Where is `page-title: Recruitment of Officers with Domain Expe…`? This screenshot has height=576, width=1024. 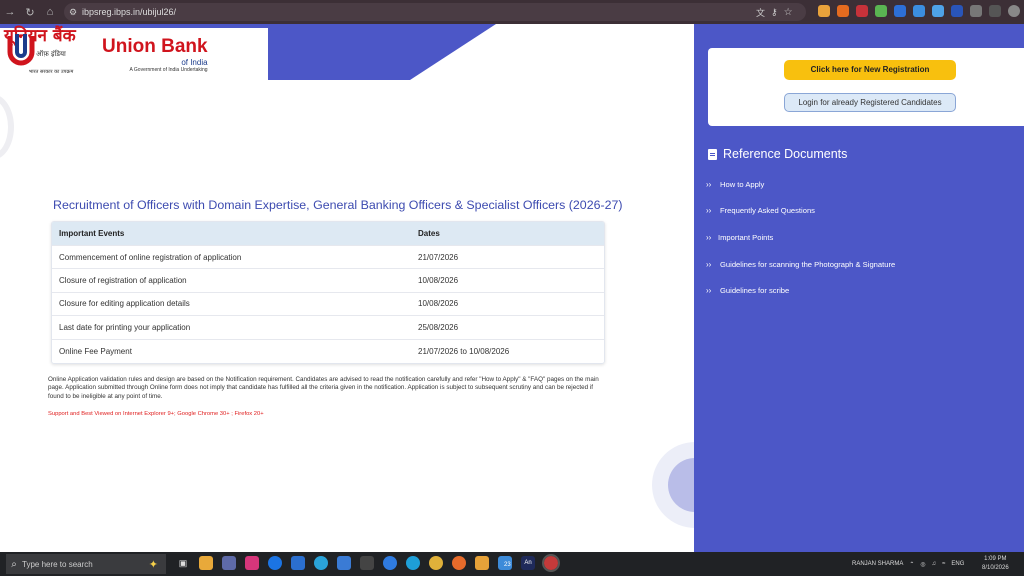 page-title: Recruitment of Officers with Domain Expe… is located at coordinates (338, 205).